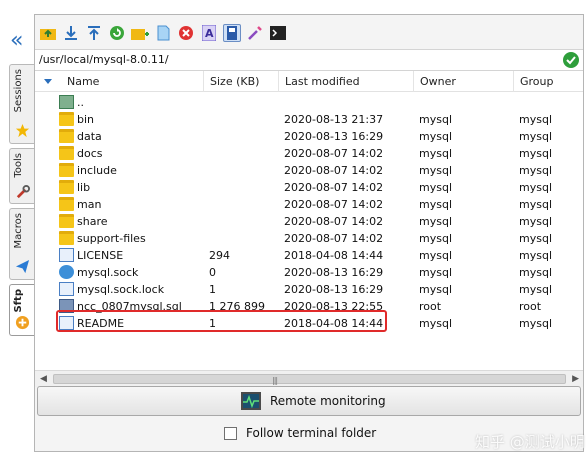 The width and height of the screenshot is (587, 455). Describe the element at coordinates (186, 33) in the screenshot. I see `delete-icon` at that location.